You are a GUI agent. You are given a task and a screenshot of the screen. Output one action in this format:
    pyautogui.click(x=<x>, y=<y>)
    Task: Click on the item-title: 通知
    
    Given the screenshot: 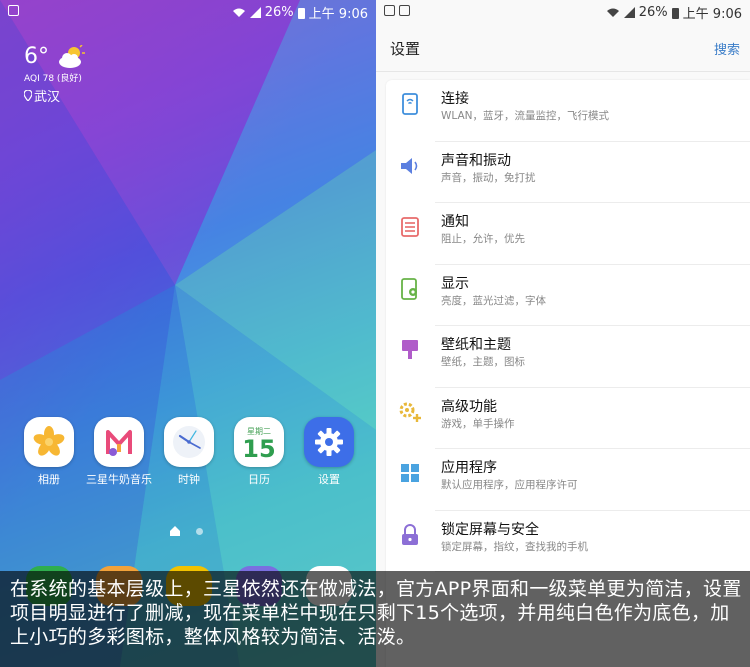 What is the action you would take?
    pyautogui.click(x=455, y=222)
    